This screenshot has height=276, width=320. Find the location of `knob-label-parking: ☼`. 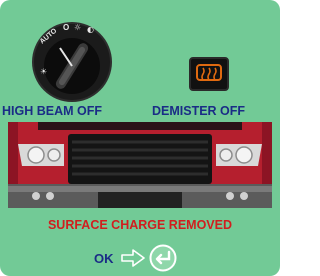

knob-label-parking: ☼ is located at coordinates (77, 27).